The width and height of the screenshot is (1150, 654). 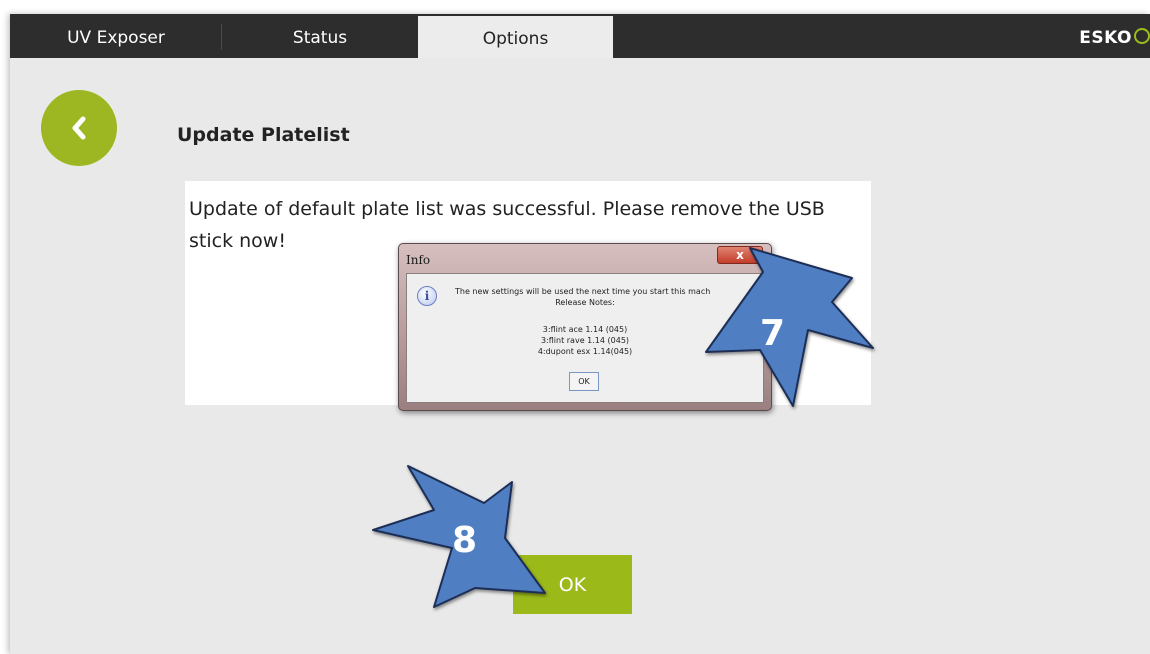 What do you see at coordinates (772, 333) in the screenshot?
I see `callout-number-7: 7` at bounding box center [772, 333].